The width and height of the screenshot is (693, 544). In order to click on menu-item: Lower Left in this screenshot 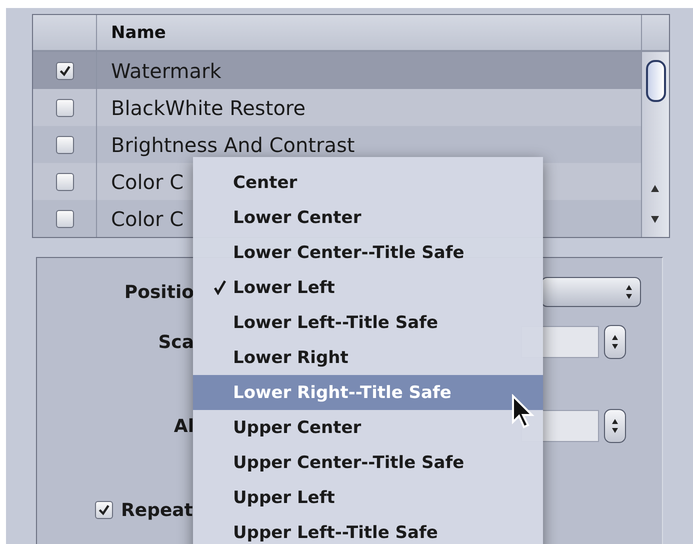, I will do `click(368, 287)`.